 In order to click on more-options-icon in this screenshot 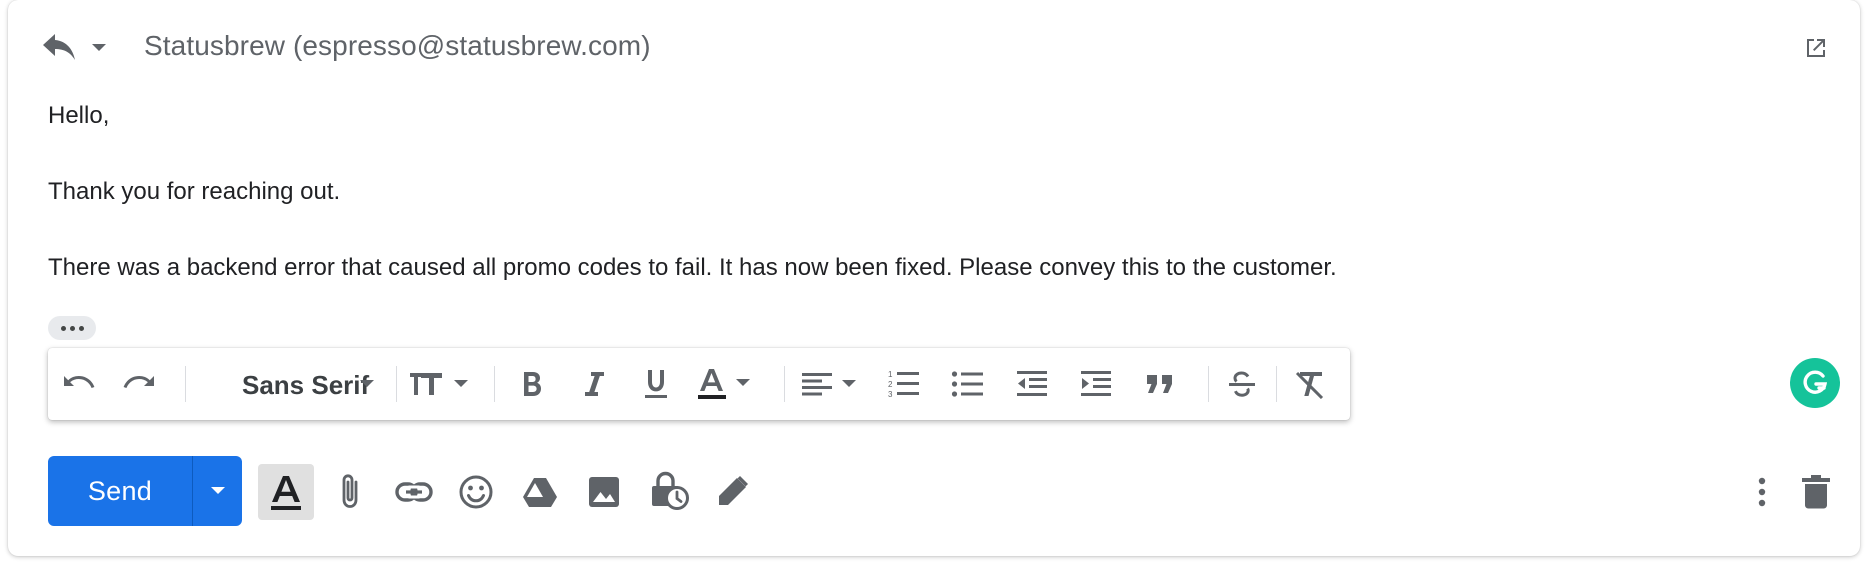, I will do `click(1762, 492)`.